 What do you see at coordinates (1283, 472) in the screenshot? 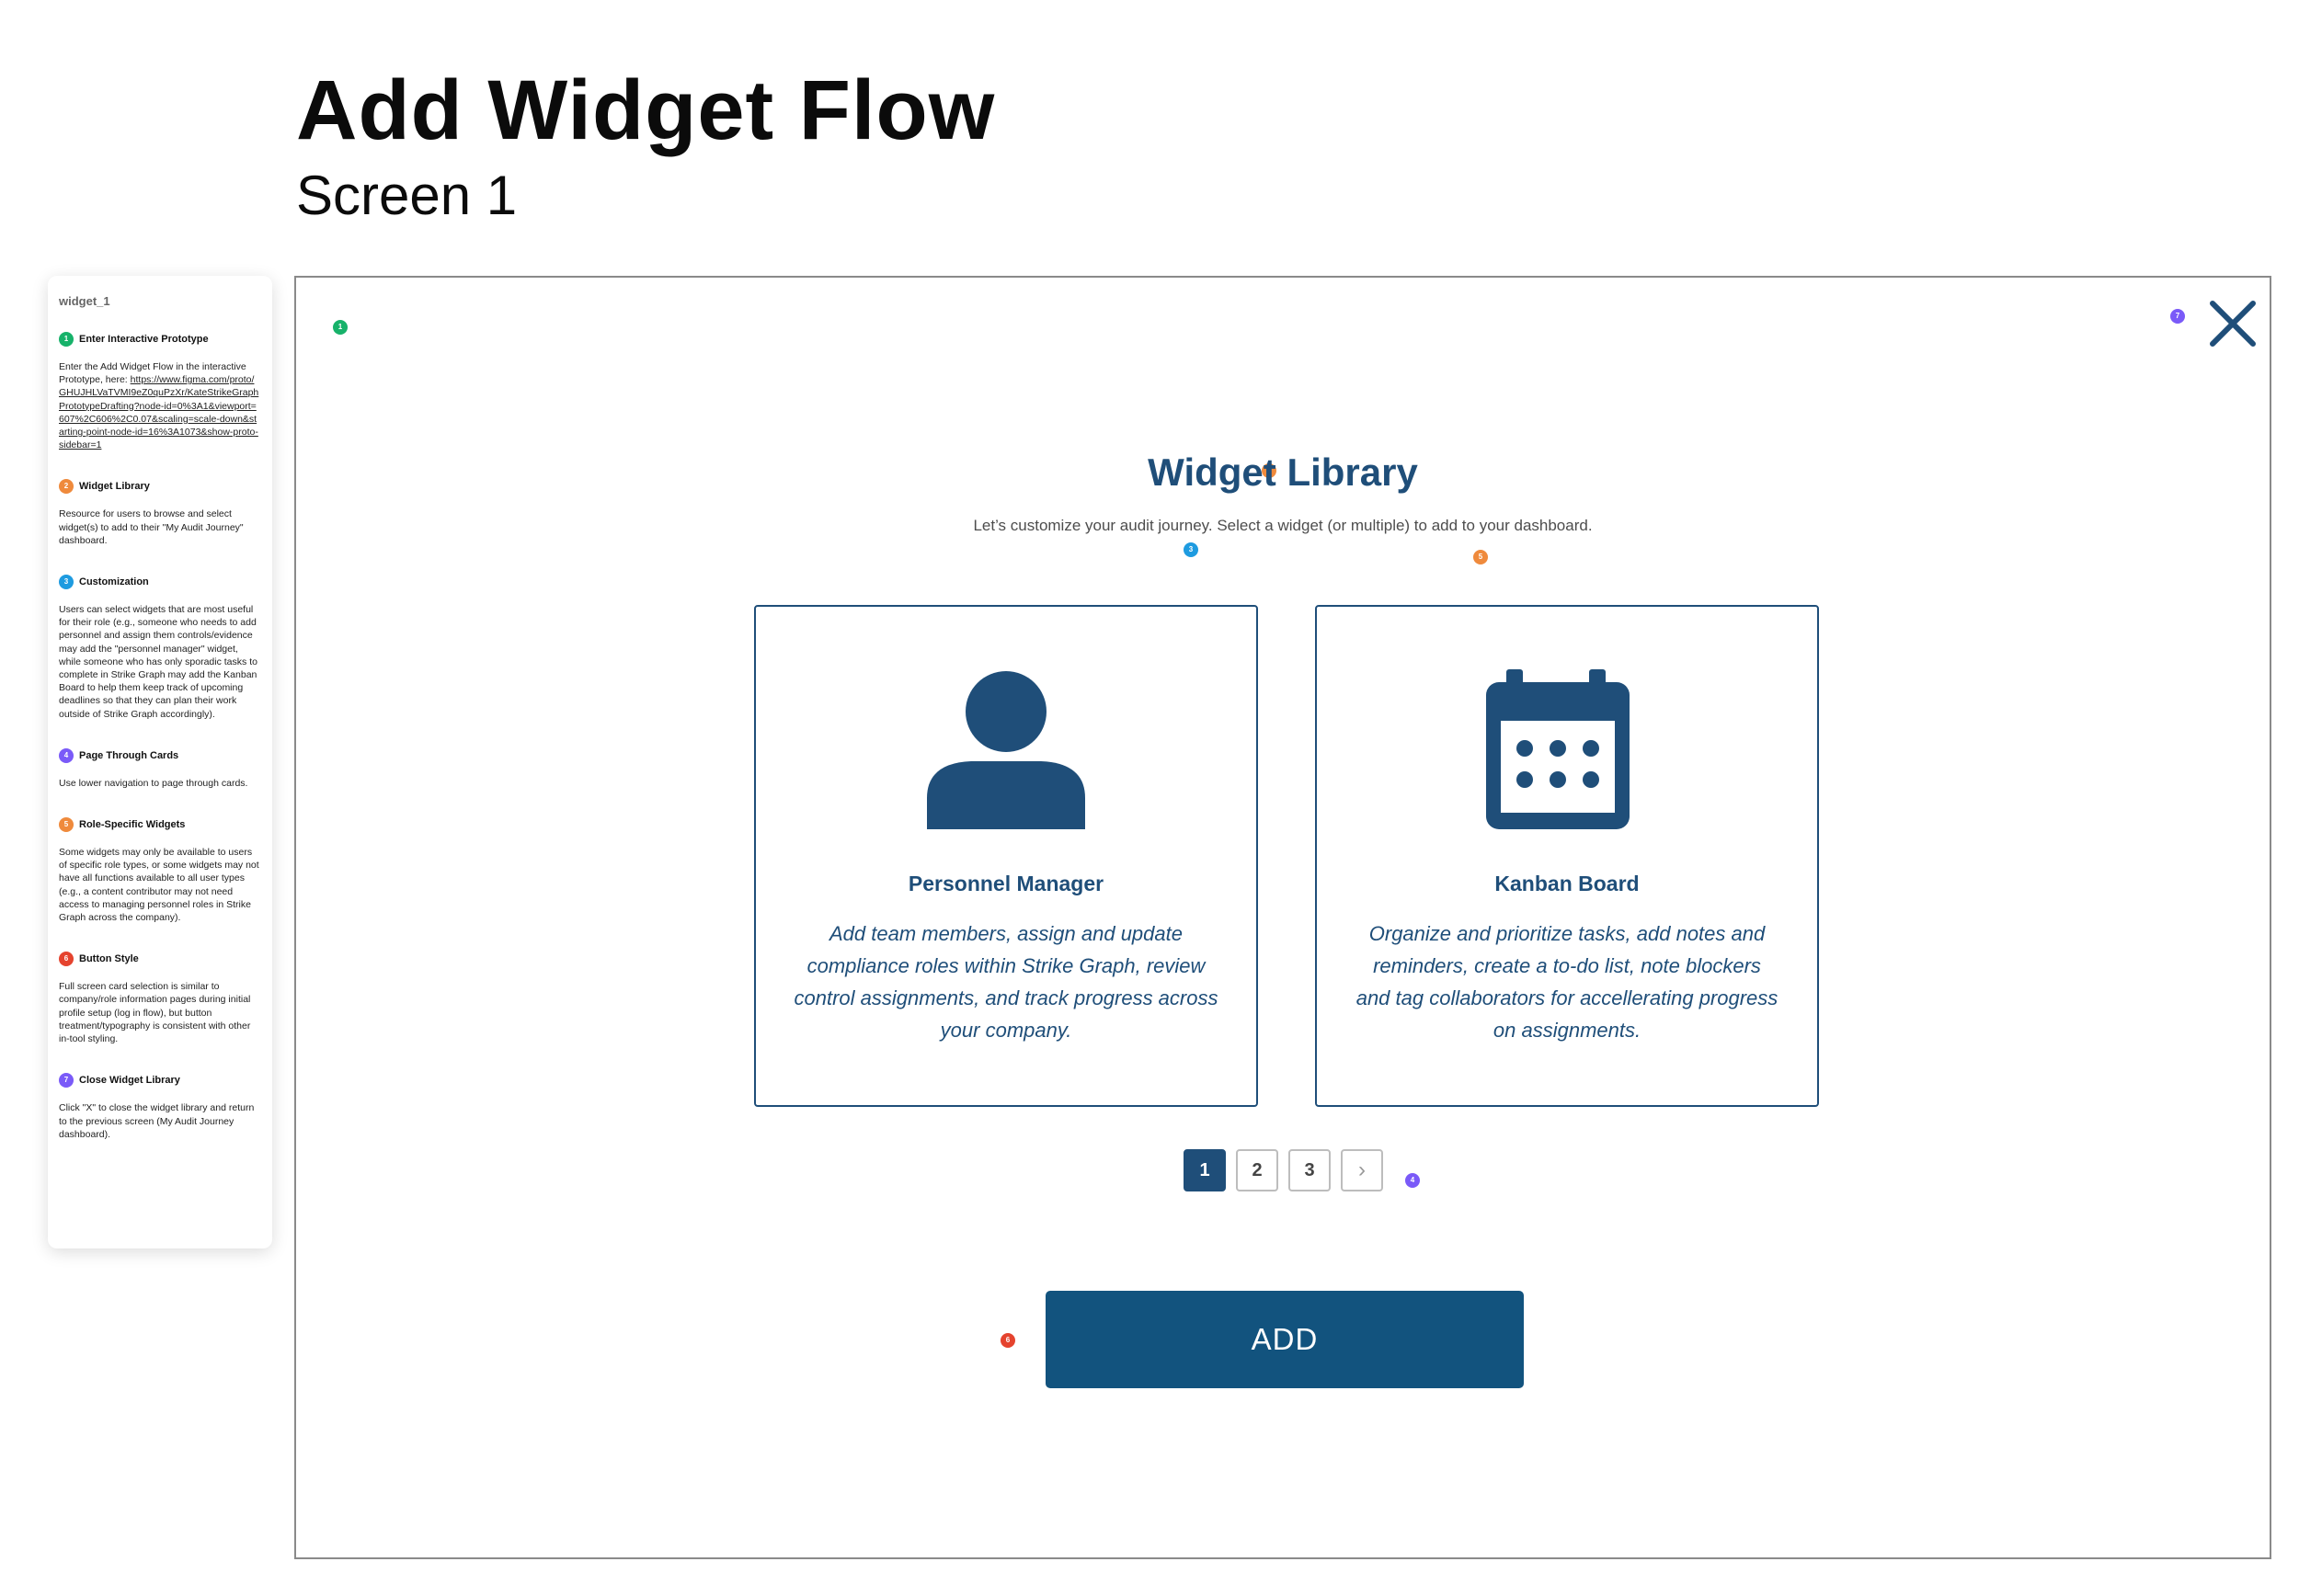
I see `widget-library-title: Widget Library` at bounding box center [1283, 472].